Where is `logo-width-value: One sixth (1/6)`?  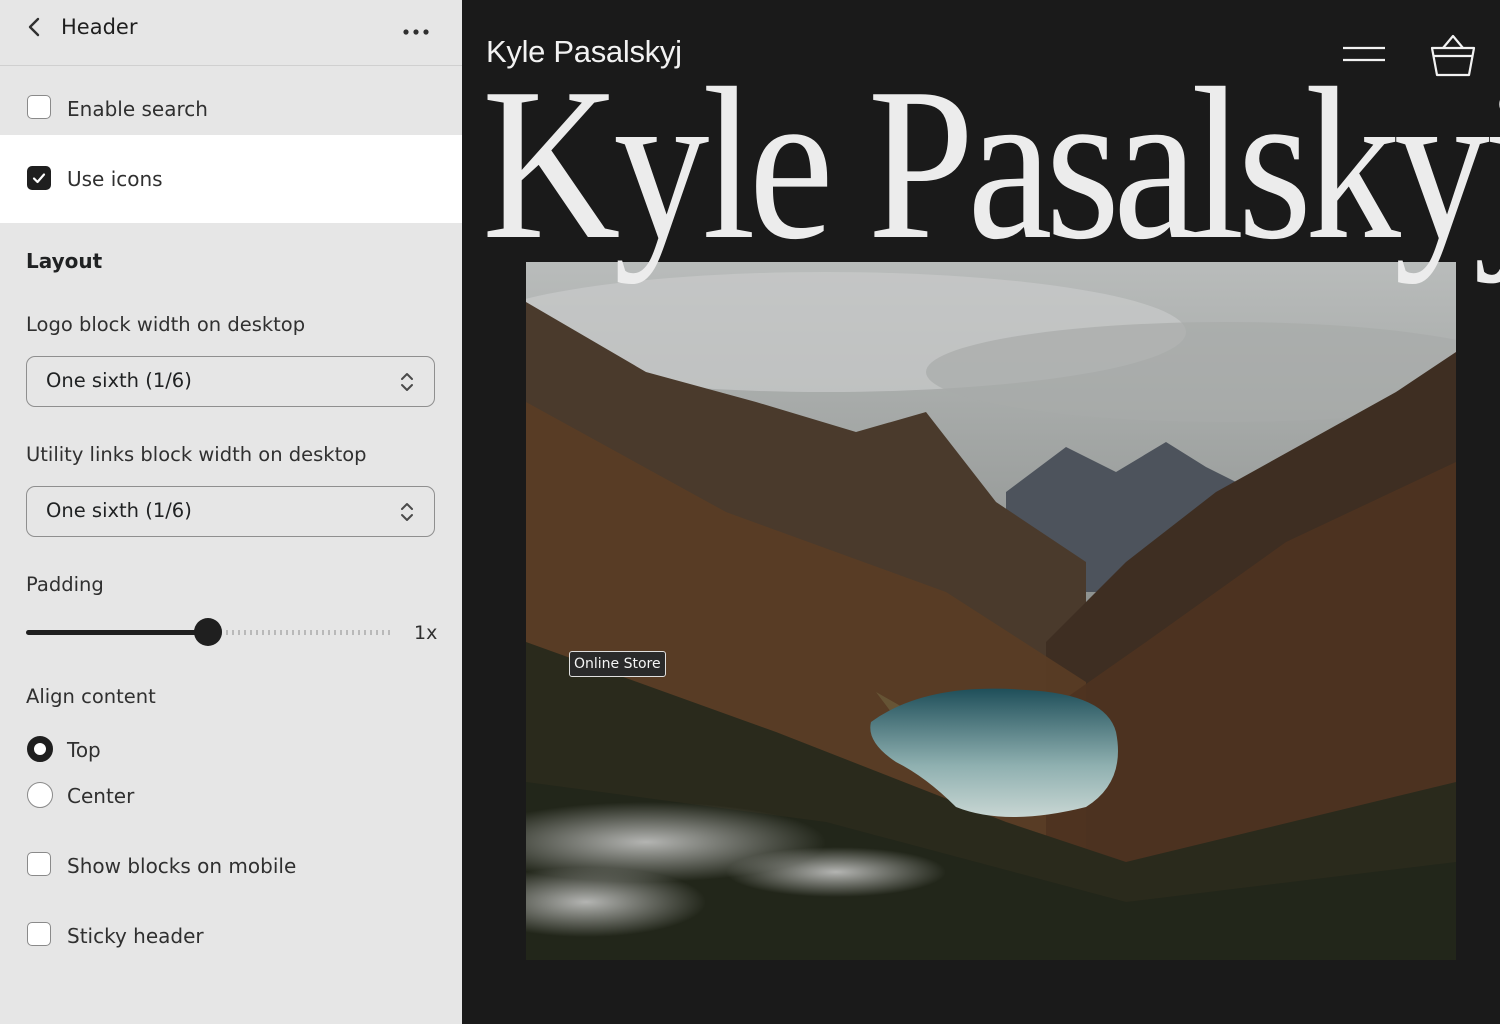
logo-width-value: One sixth (1/6) is located at coordinates (119, 380).